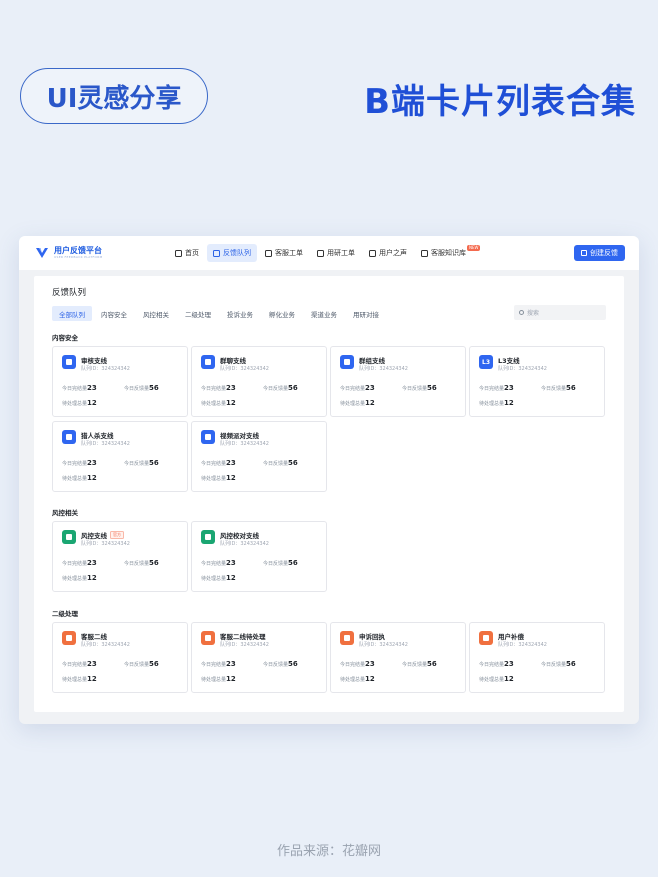 The width and height of the screenshot is (658, 877). What do you see at coordinates (233, 361) in the screenshot?
I see `card-name-text: 群聊支线` at bounding box center [233, 361].